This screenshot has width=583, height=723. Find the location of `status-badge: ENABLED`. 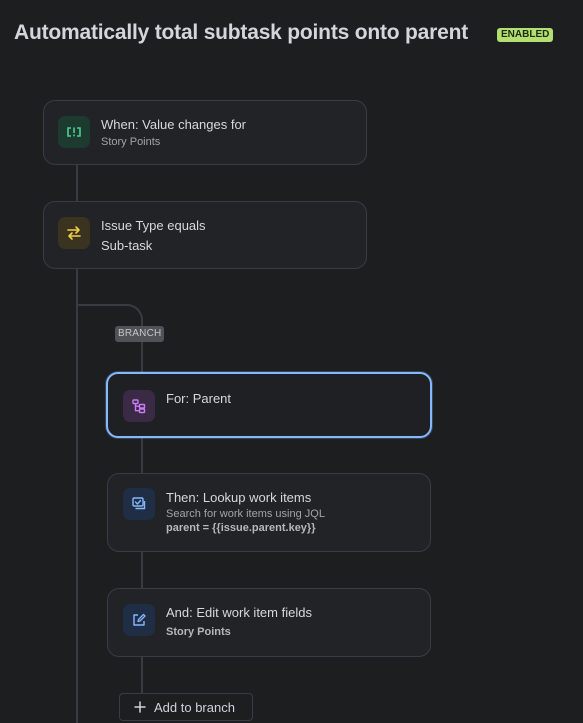

status-badge: ENABLED is located at coordinates (525, 35).